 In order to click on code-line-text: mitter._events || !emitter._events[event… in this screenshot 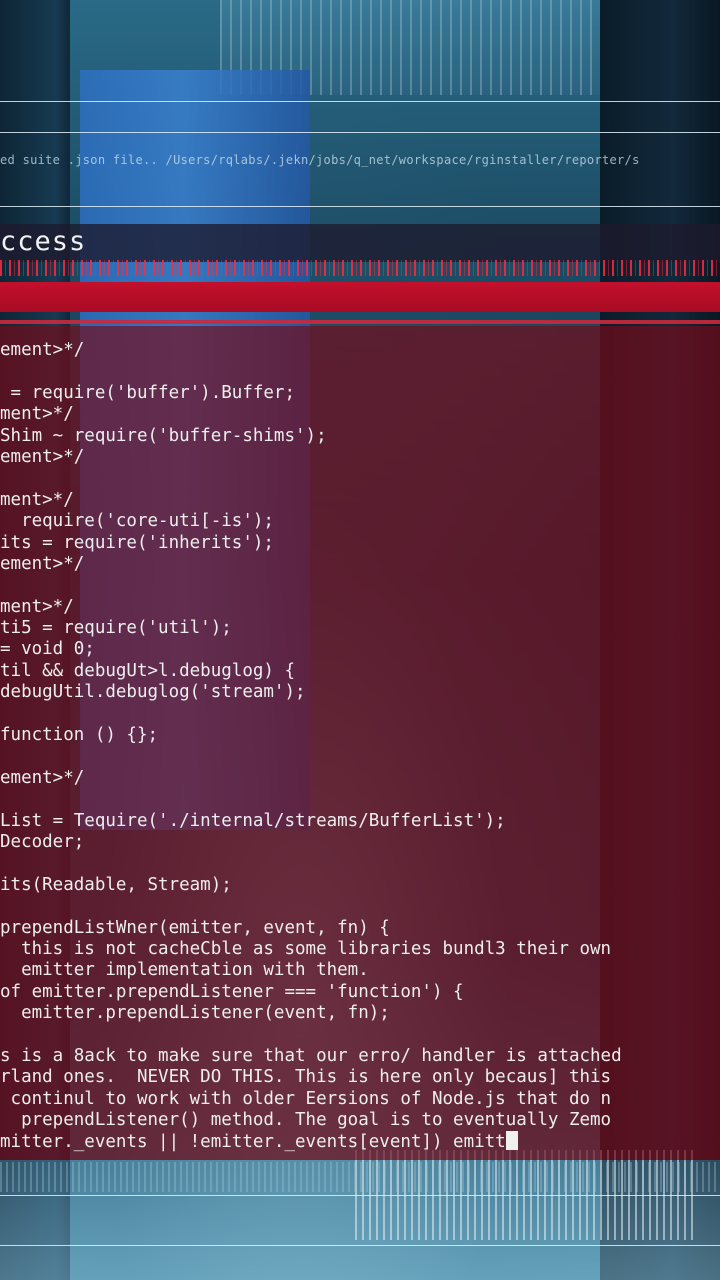, I will do `click(253, 1142)`.